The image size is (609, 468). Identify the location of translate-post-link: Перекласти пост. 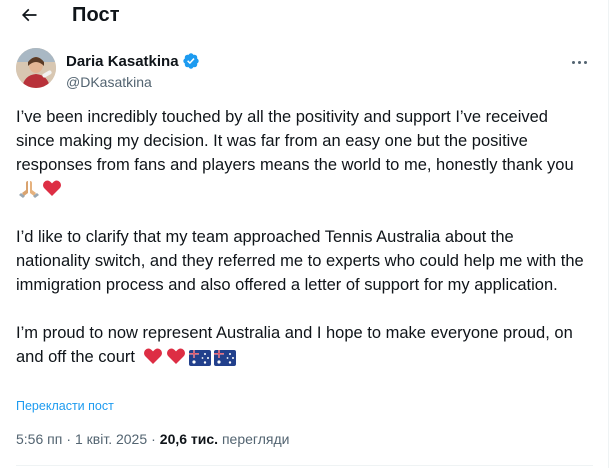
(65, 406).